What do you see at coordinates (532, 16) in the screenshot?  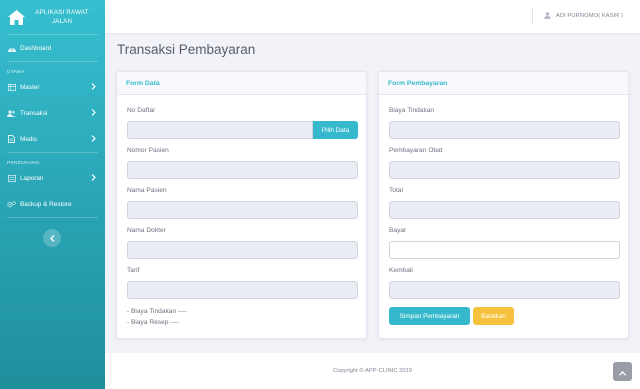 I see `topbar-divider` at bounding box center [532, 16].